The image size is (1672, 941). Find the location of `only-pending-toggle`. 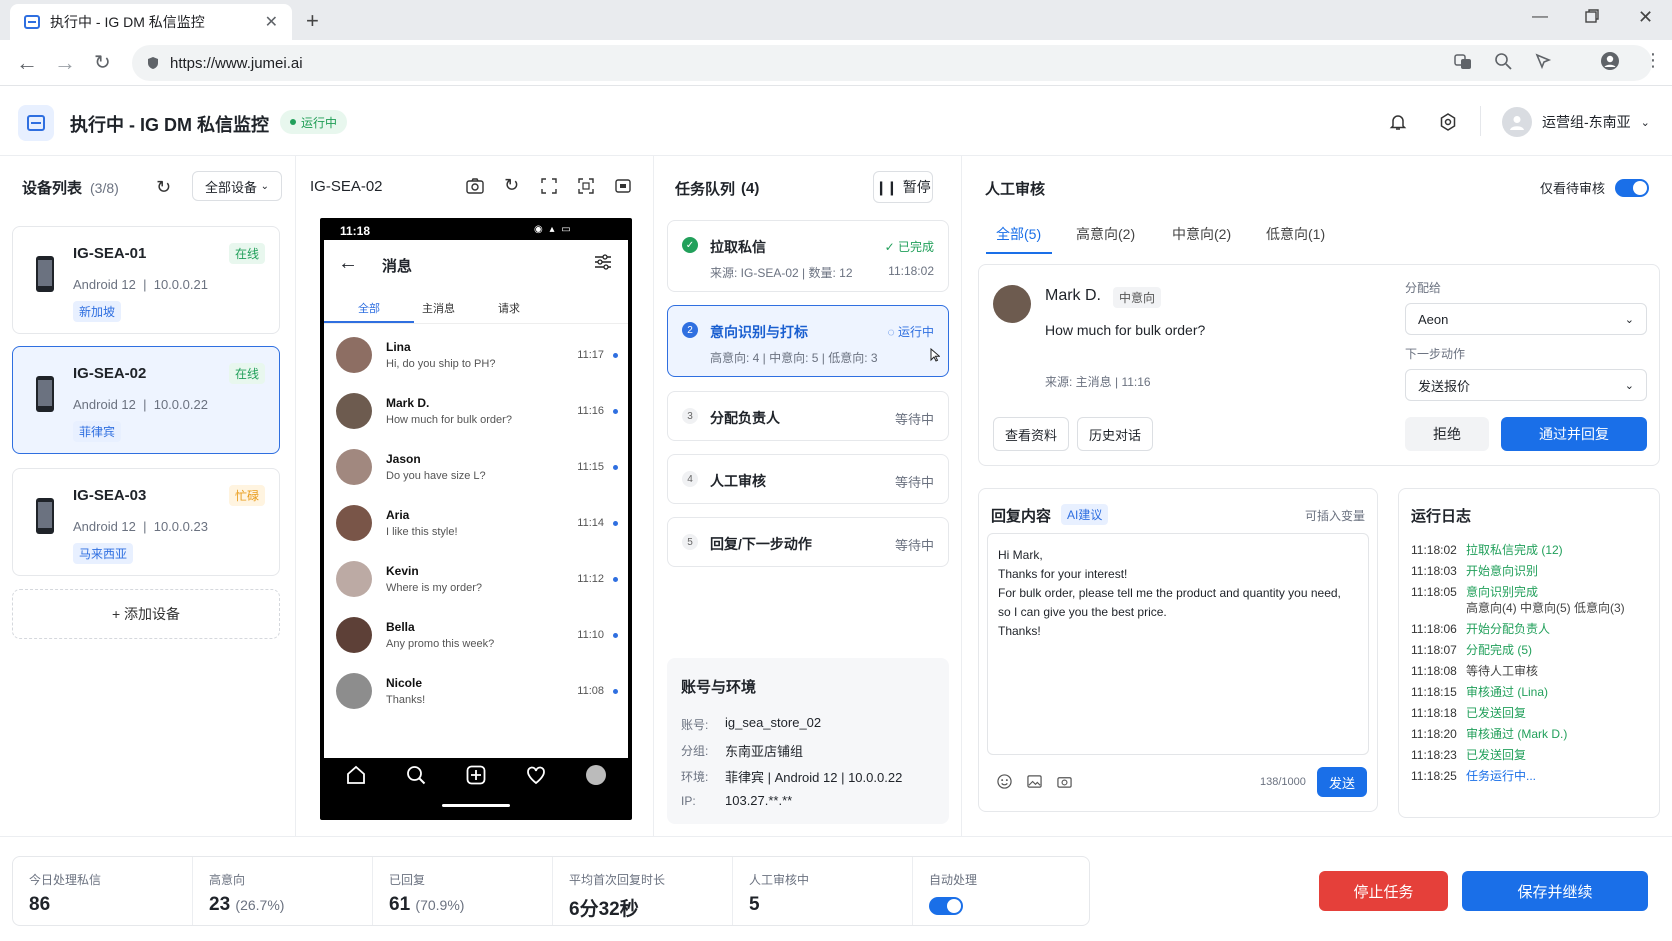

only-pending-toggle is located at coordinates (1632, 187).